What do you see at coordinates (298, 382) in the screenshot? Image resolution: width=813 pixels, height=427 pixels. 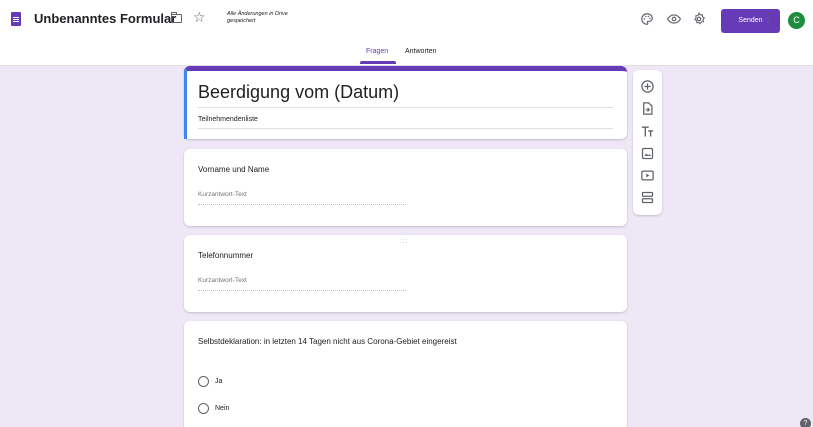 I see `option-row: Ja` at bounding box center [298, 382].